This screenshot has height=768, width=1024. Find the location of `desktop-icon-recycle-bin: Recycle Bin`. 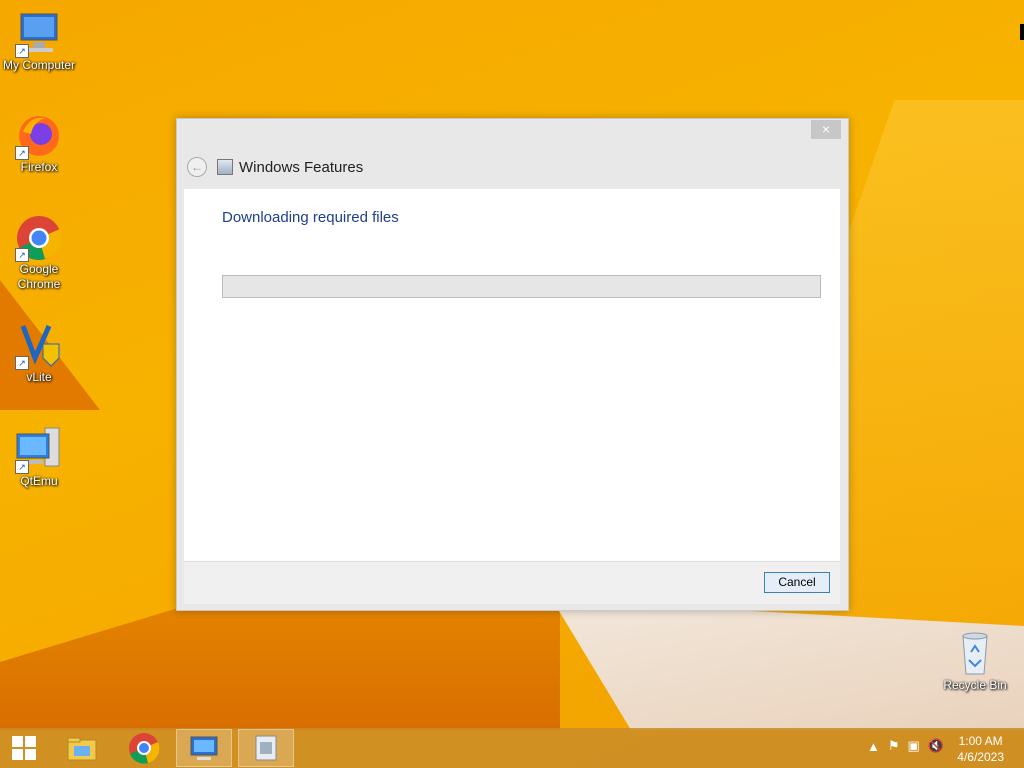

desktop-icon-recycle-bin: Recycle Bin is located at coordinates (975, 661).